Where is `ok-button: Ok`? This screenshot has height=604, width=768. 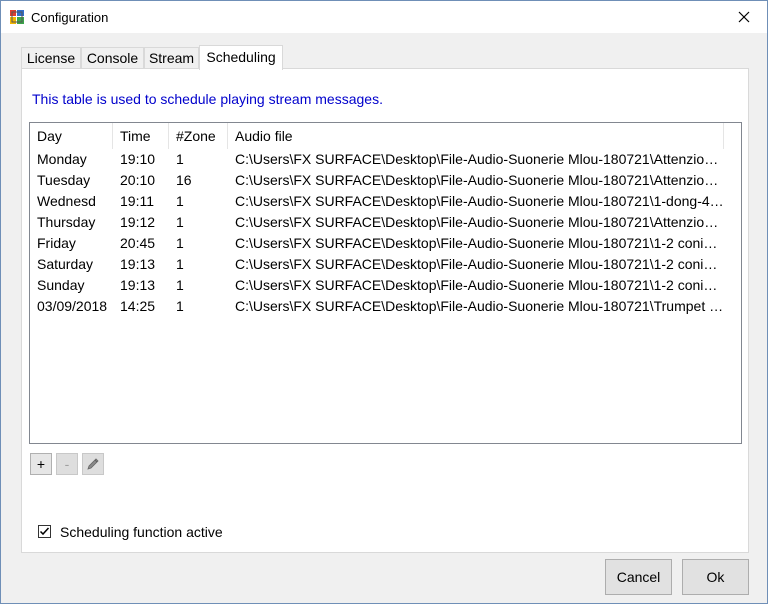
ok-button: Ok is located at coordinates (715, 577).